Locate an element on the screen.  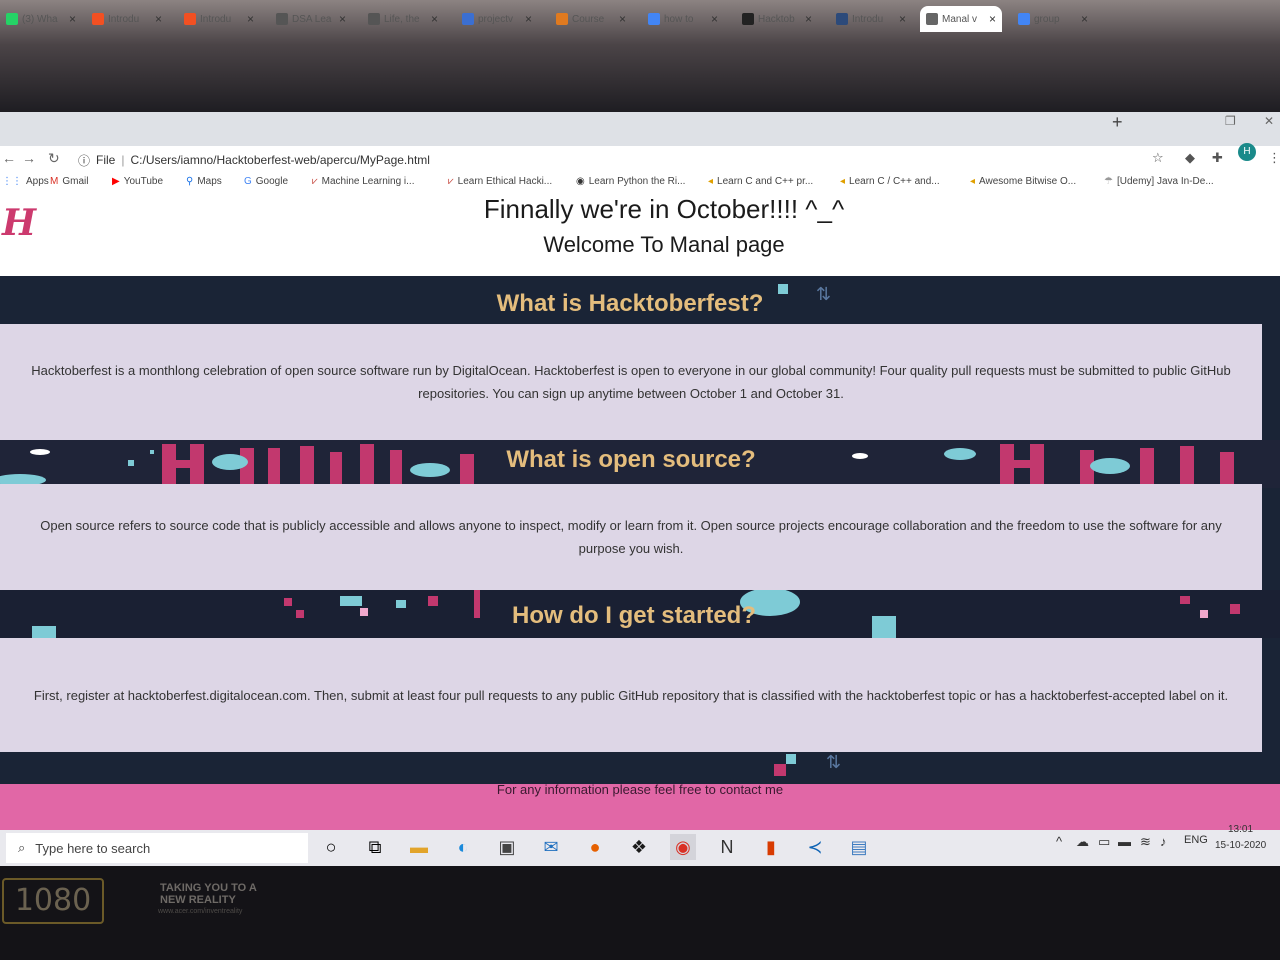
tab-12: group × is located at coordinates (1053, 19).